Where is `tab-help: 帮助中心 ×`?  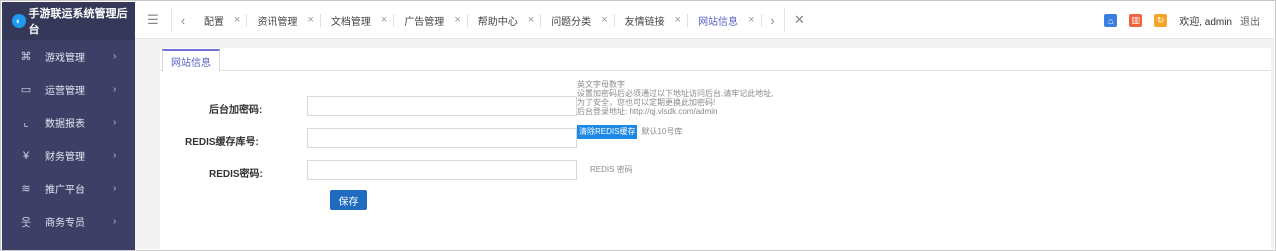
tab-help: 帮助中心 × is located at coordinates (505, 20).